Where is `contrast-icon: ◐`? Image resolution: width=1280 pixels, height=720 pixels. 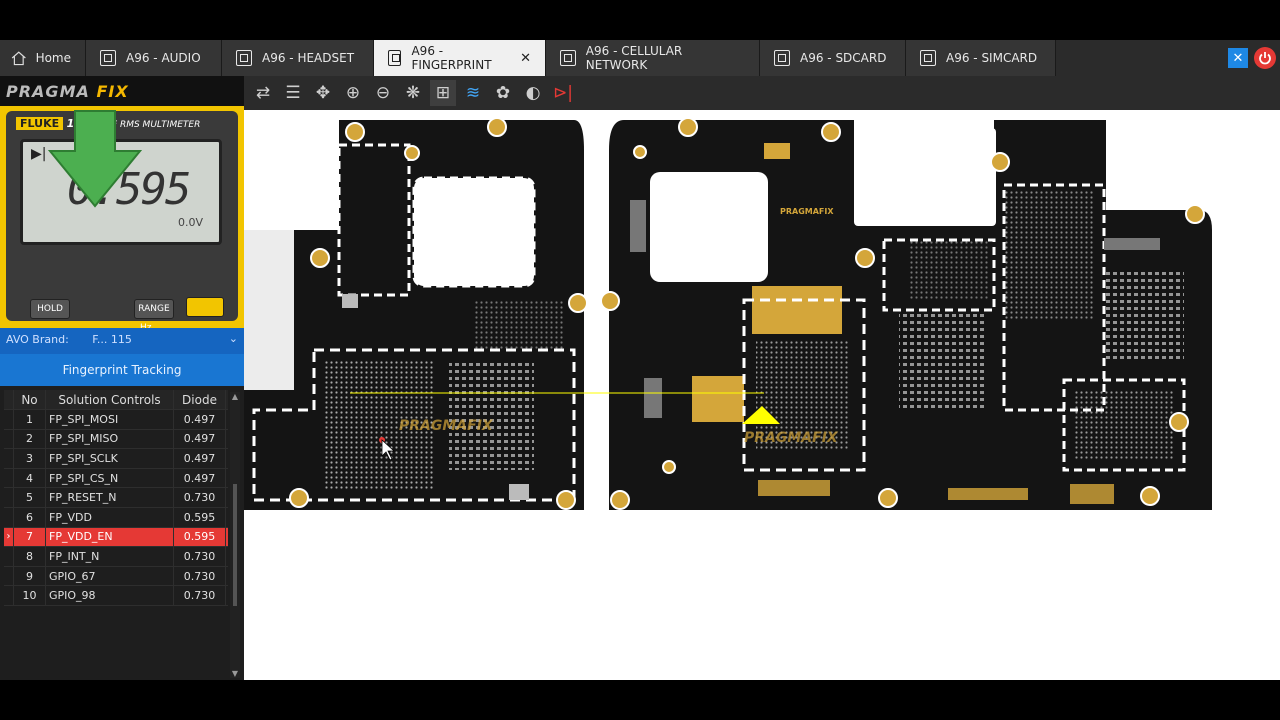
contrast-icon: ◐ is located at coordinates (533, 93).